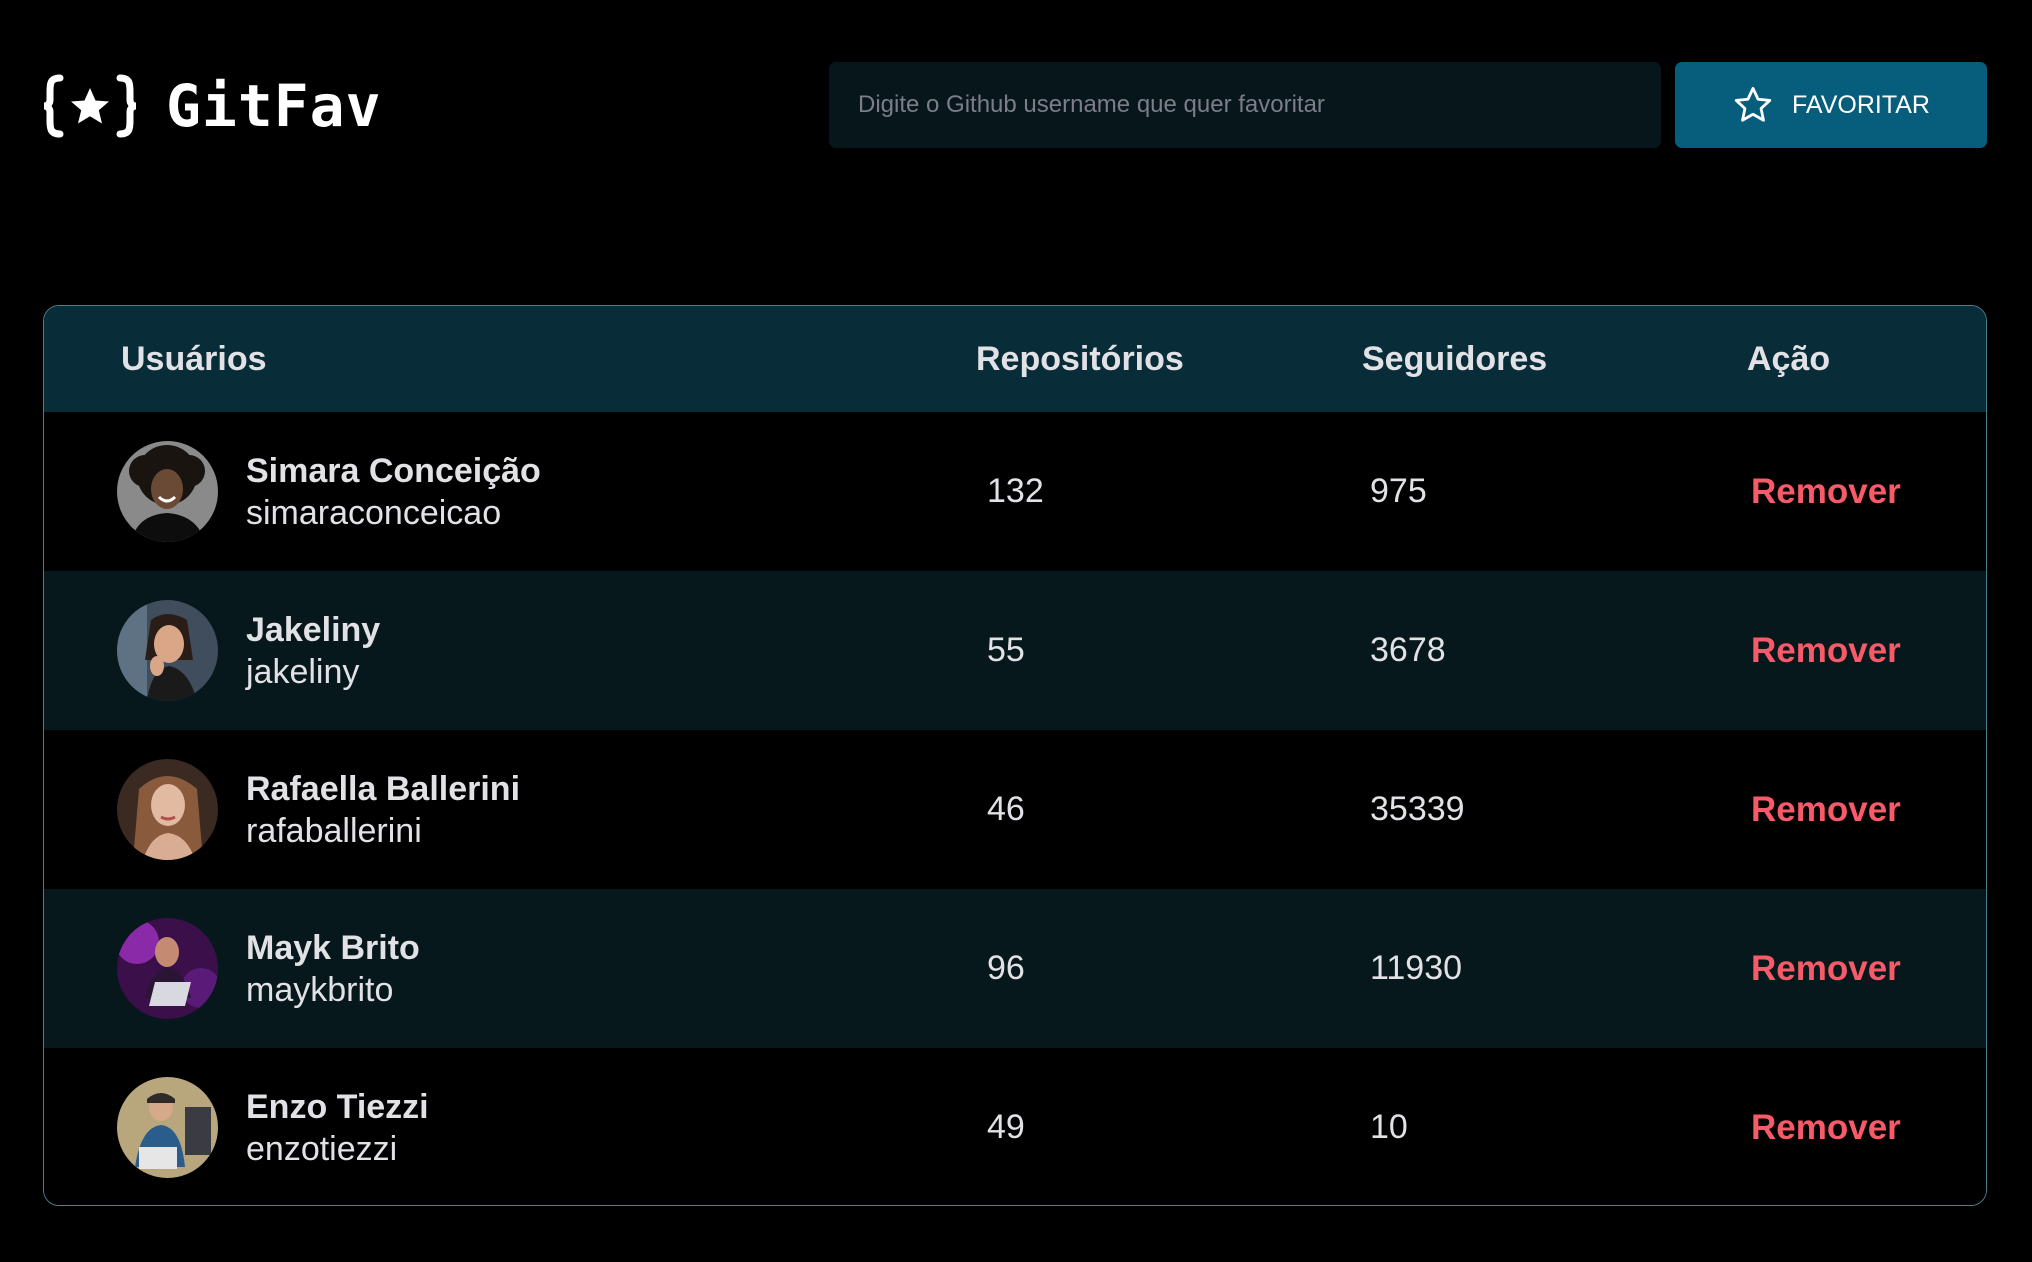 The height and width of the screenshot is (1262, 2032). What do you see at coordinates (1006, 968) in the screenshot?
I see `repositories-count: 96` at bounding box center [1006, 968].